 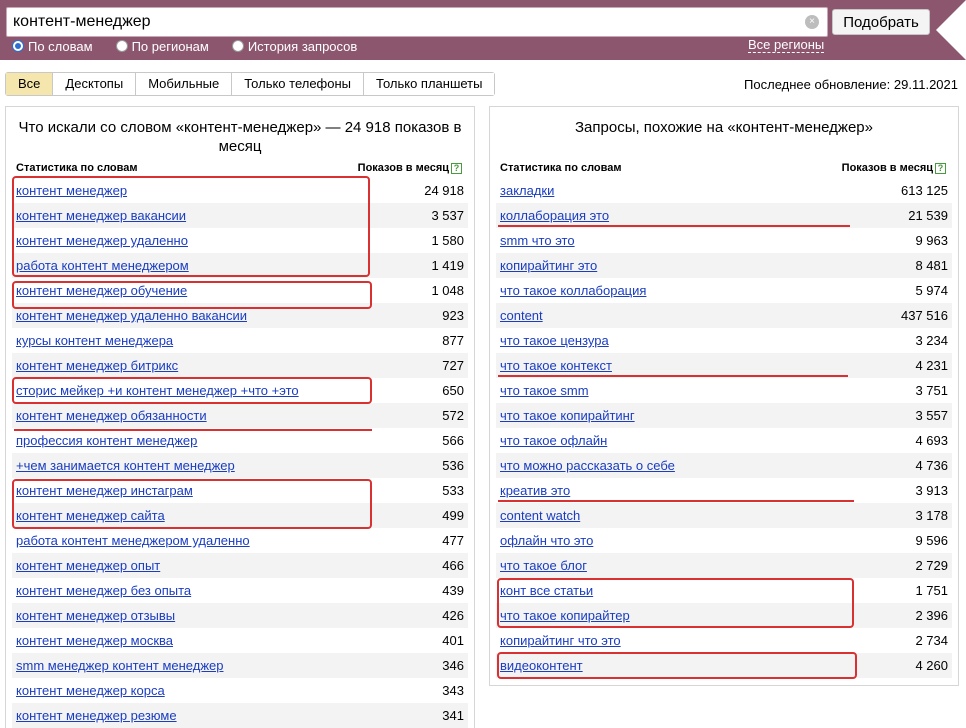 I want to click on query-link: что такое smm, so click(x=544, y=390).